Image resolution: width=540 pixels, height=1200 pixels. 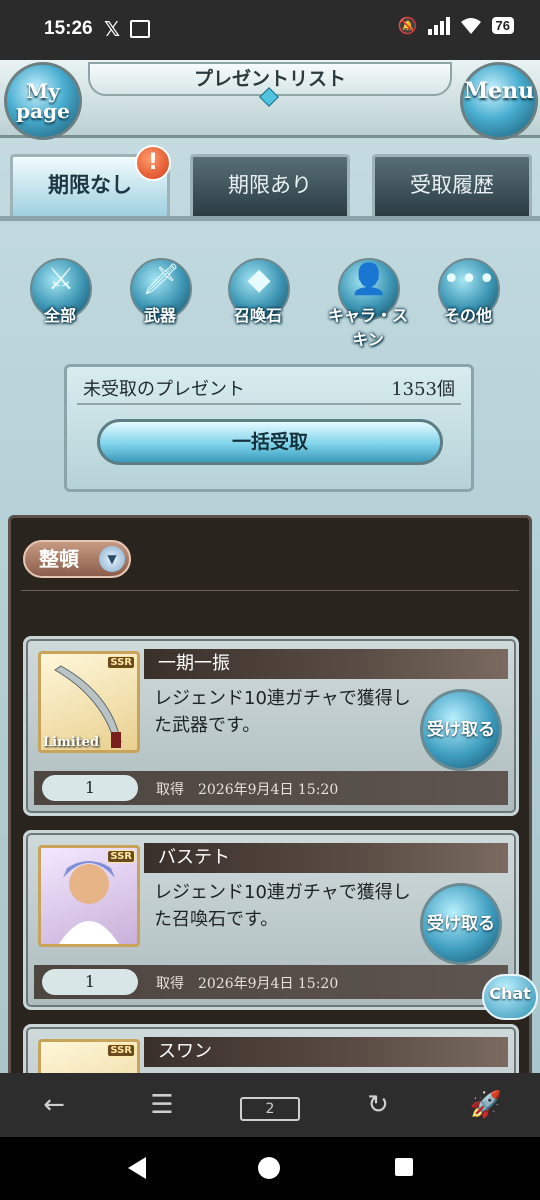 What do you see at coordinates (161, 279) in the screenshot?
I see `filter-glyph: 🗡` at bounding box center [161, 279].